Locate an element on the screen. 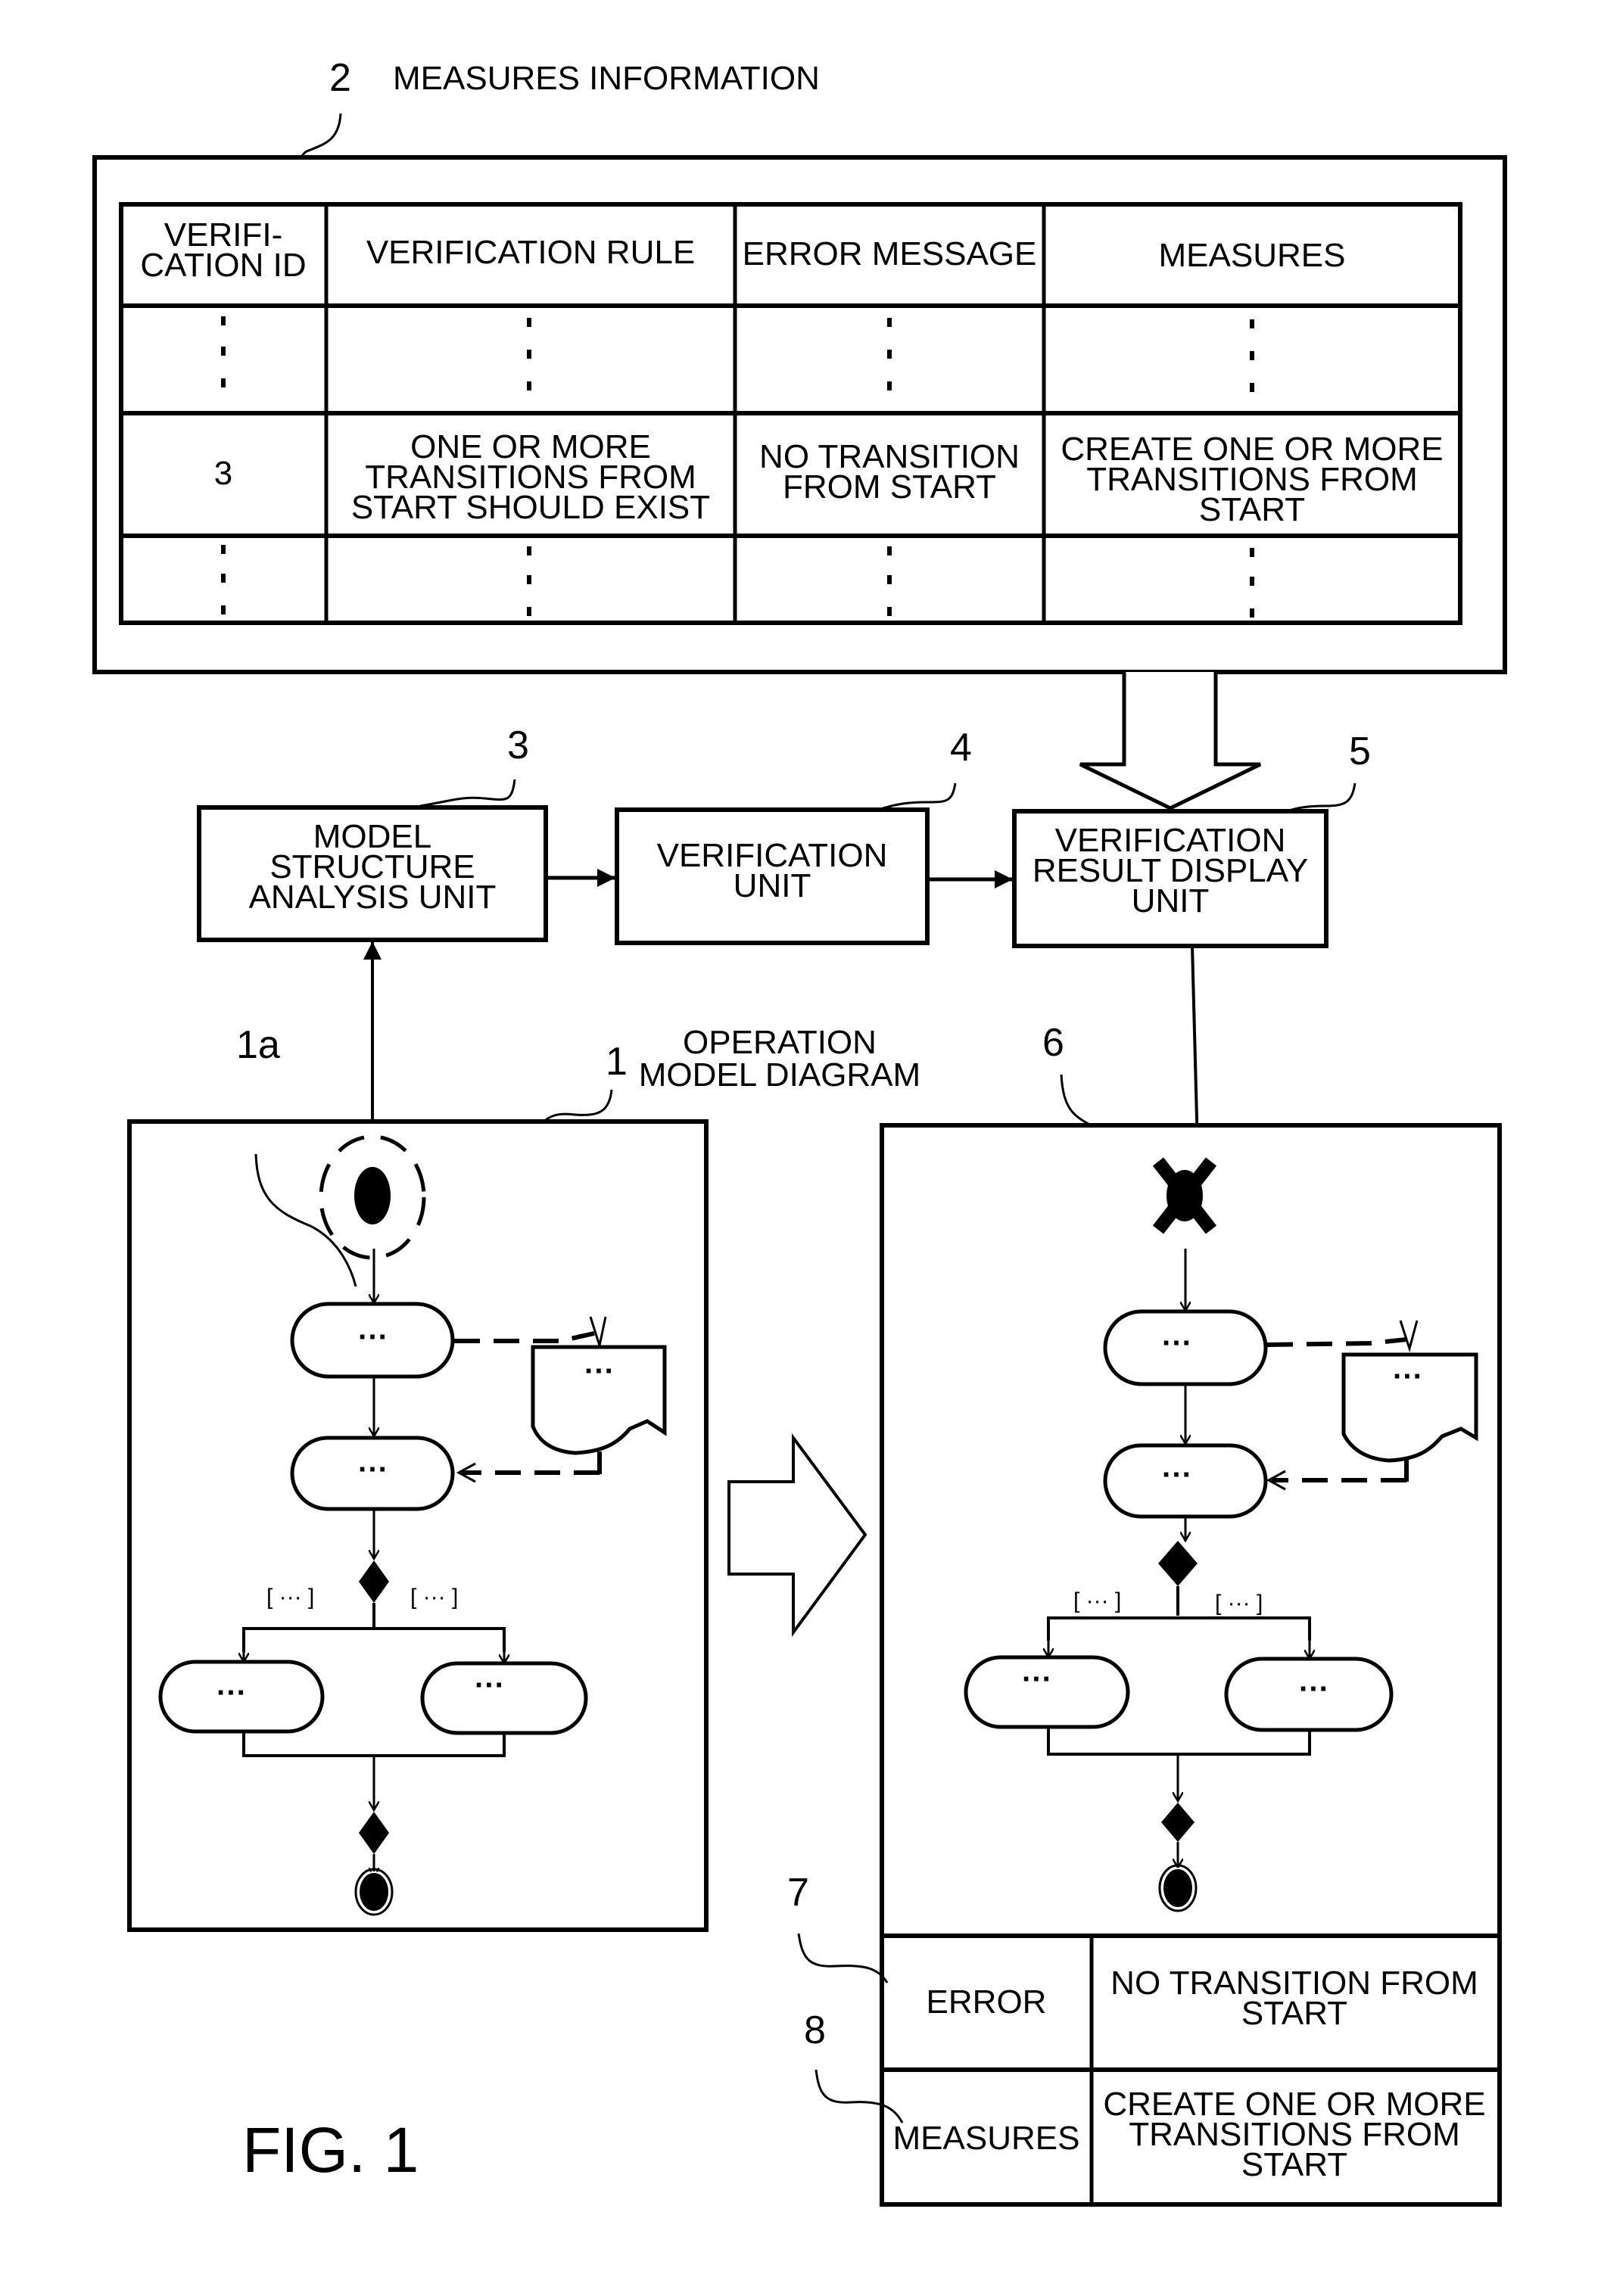 This screenshot has height=2296, width=1601. guard-left: [ ··· ] is located at coordinates (290, 1597).